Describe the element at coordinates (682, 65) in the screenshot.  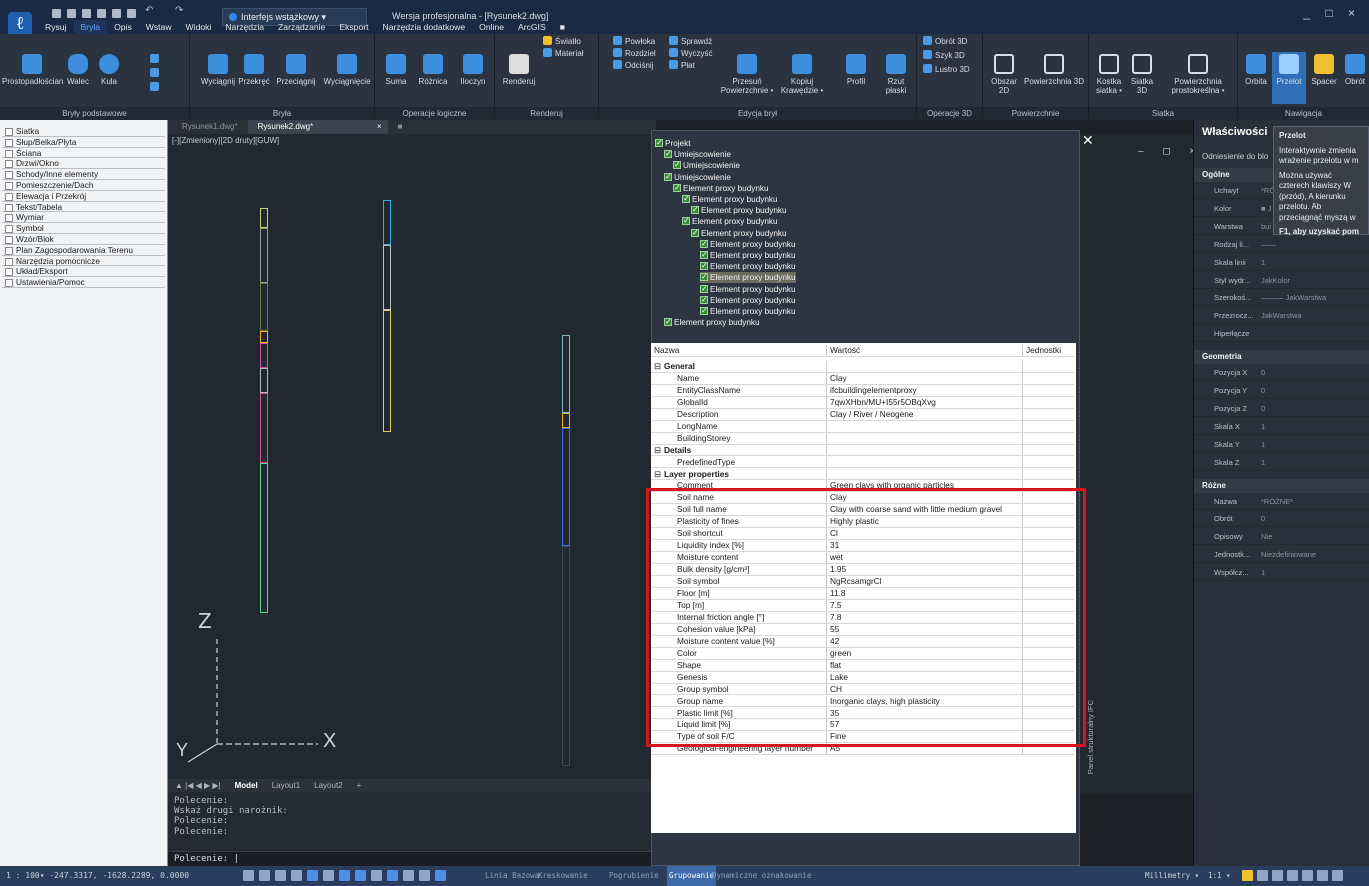
I see `slice-button: Płat` at that location.